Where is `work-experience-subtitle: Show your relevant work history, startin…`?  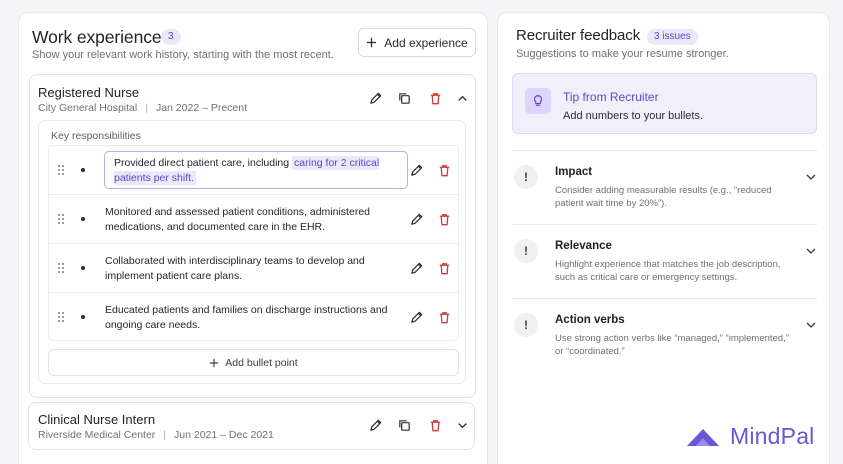 work-experience-subtitle: Show your relevant work history, startin… is located at coordinates (183, 55).